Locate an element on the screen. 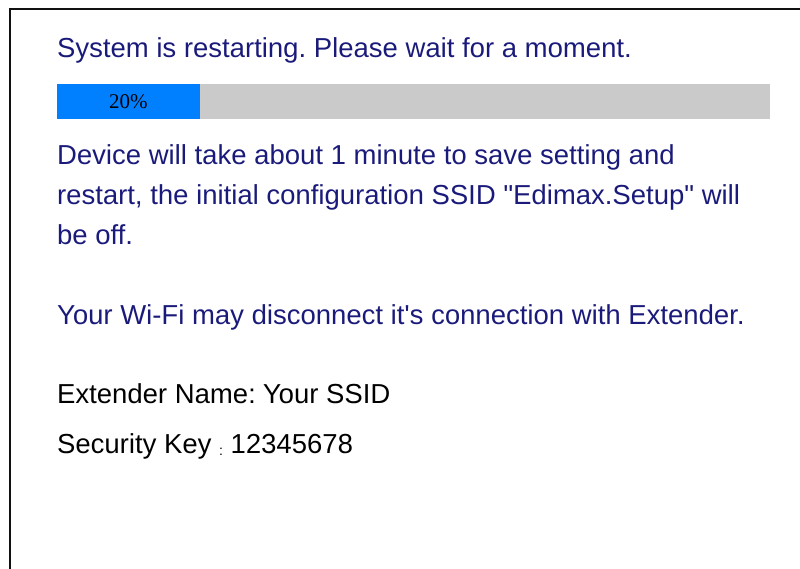 This screenshot has height=569, width=800. detail-text: Security Key $_{:}$ 12345678 is located at coordinates (205, 445).